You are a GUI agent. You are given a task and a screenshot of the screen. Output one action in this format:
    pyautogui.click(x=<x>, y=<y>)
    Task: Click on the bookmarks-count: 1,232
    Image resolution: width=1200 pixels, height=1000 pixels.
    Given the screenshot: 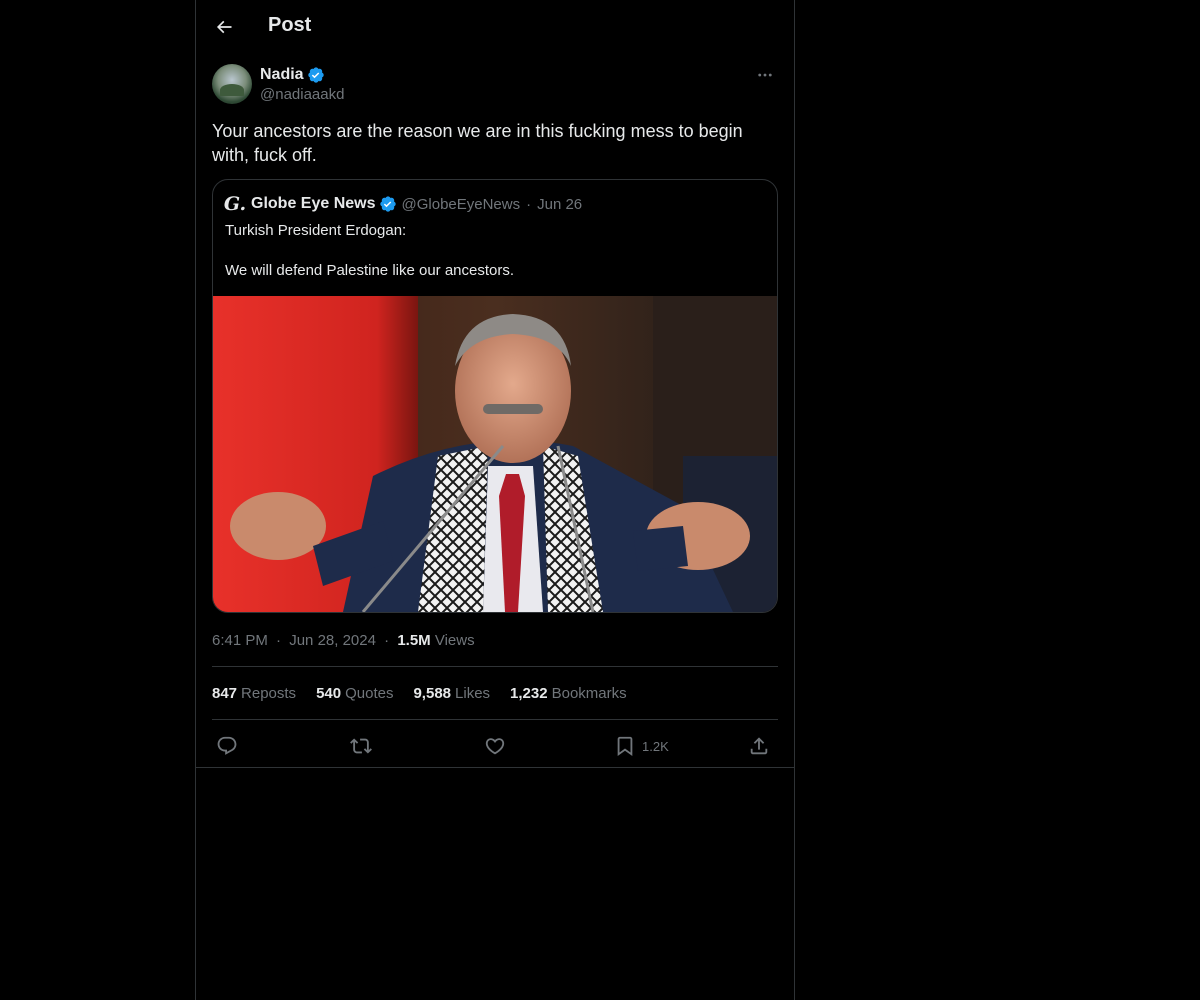 What is the action you would take?
    pyautogui.click(x=529, y=693)
    